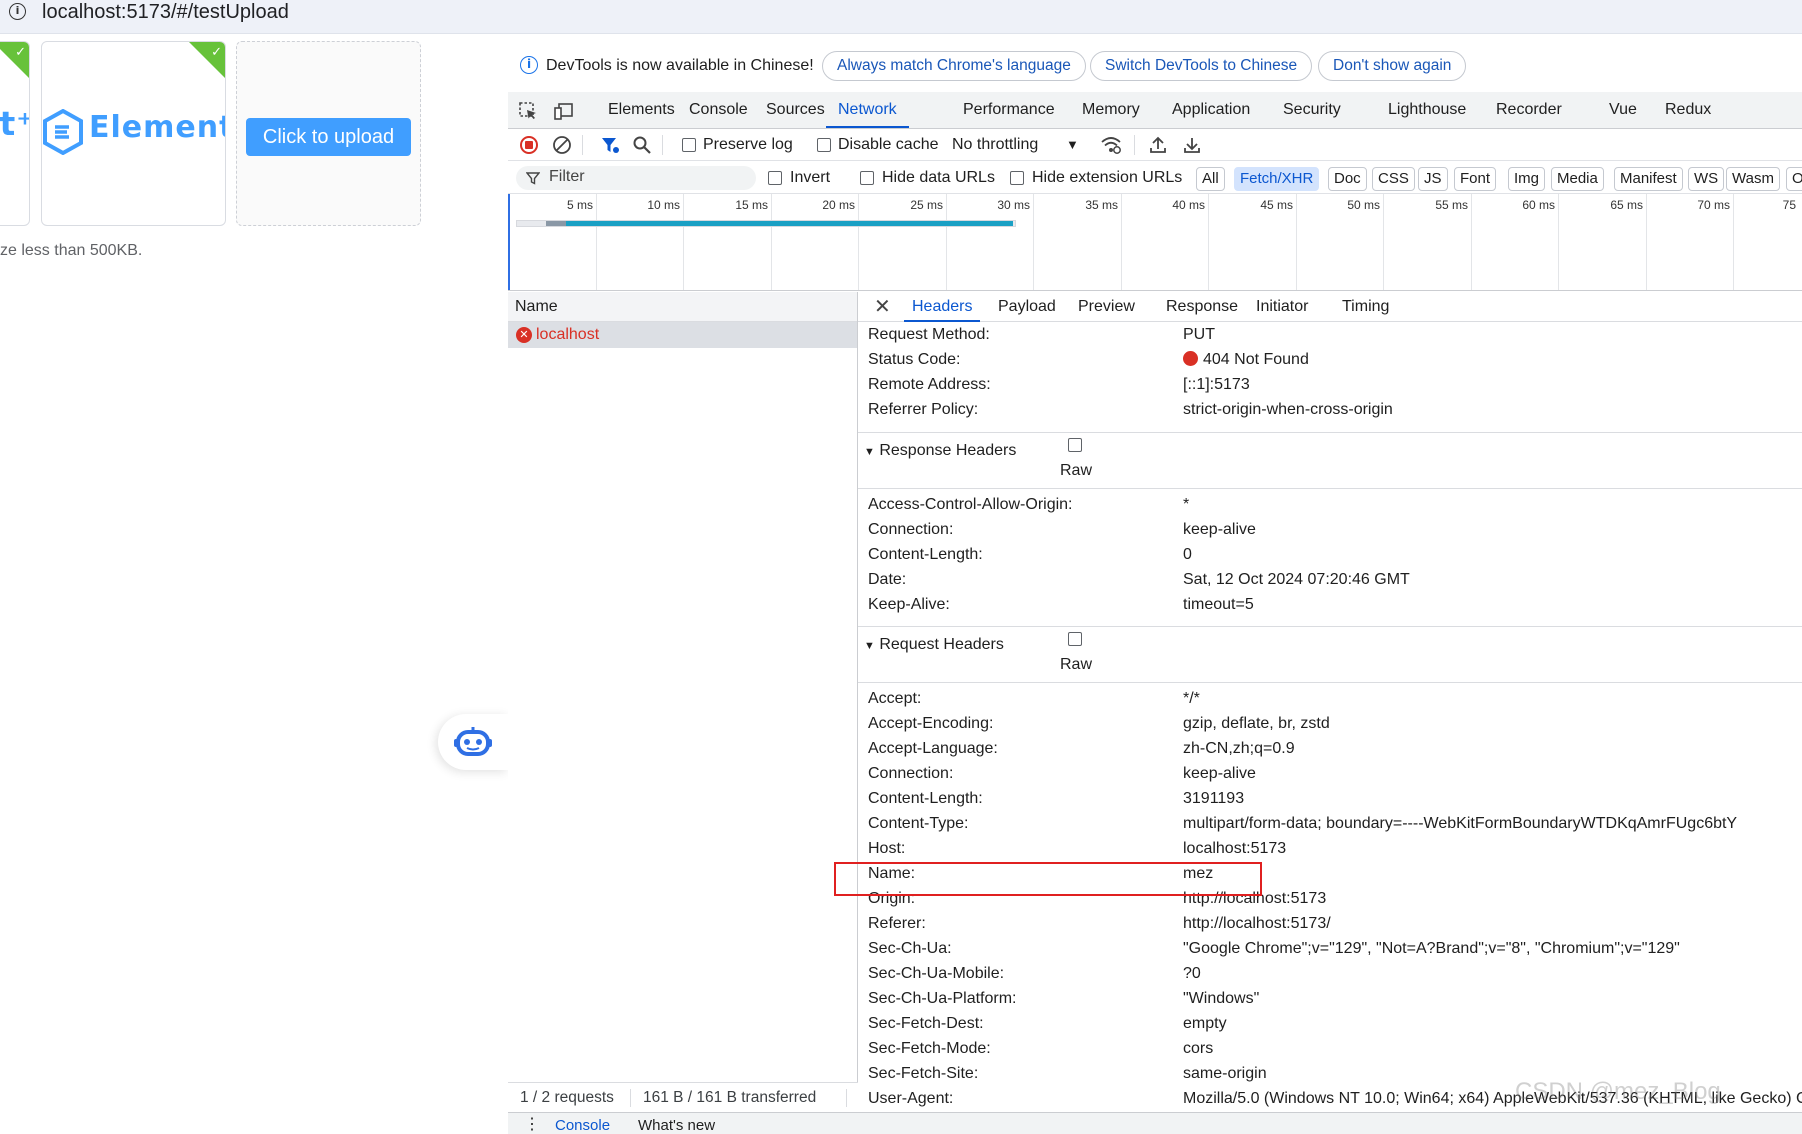  What do you see at coordinates (1753, 179) in the screenshot?
I see `type-filter-wasm: Wasm` at bounding box center [1753, 179].